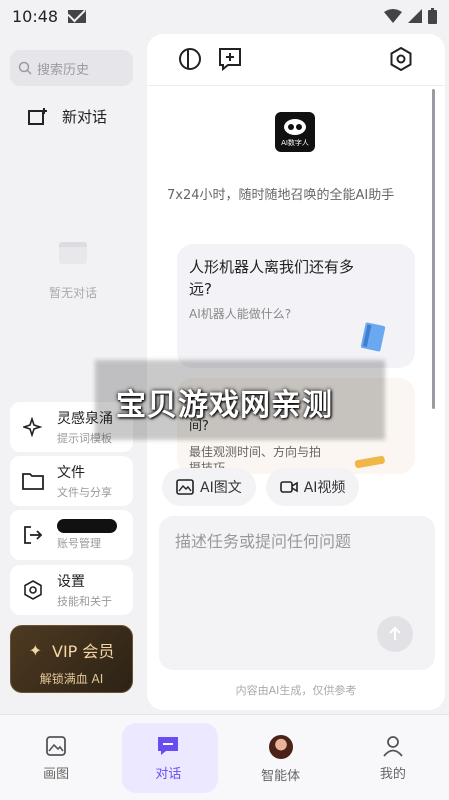  What do you see at coordinates (230, 59) in the screenshot?
I see `new-message-icon` at bounding box center [230, 59].